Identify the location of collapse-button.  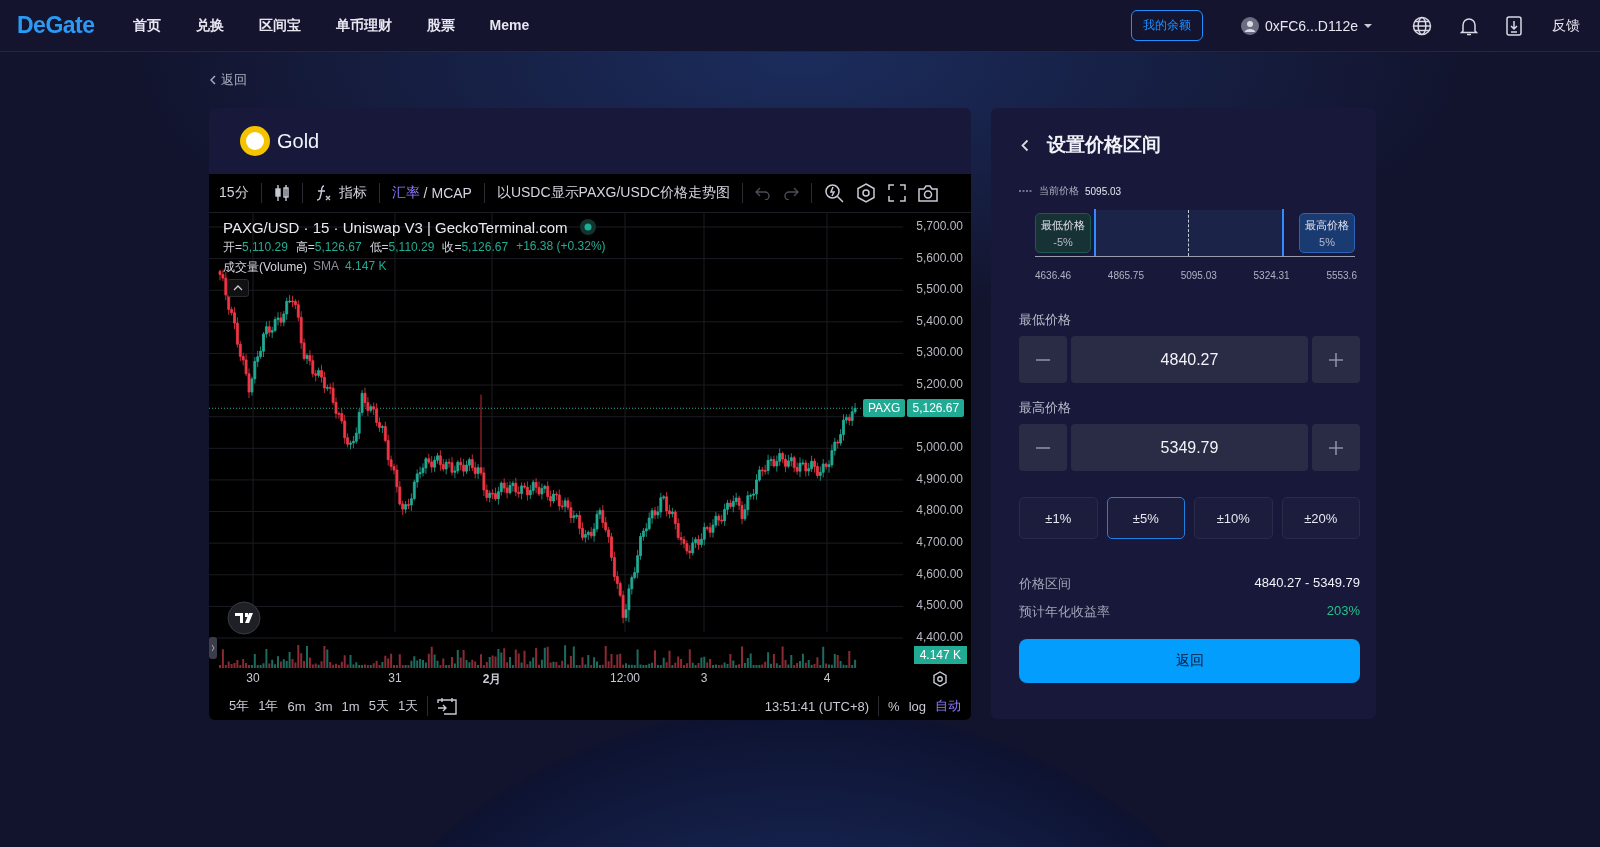
(238, 287).